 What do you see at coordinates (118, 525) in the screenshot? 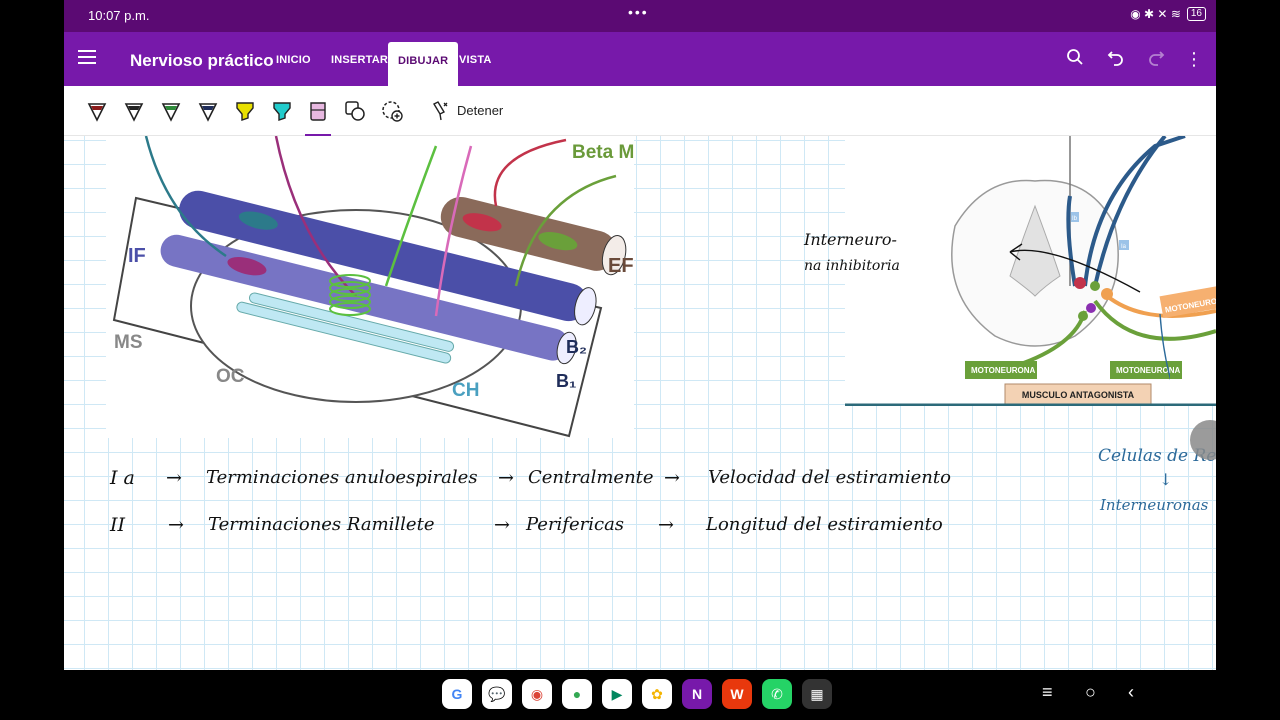
I see `ink-row2-type: II` at bounding box center [118, 525].